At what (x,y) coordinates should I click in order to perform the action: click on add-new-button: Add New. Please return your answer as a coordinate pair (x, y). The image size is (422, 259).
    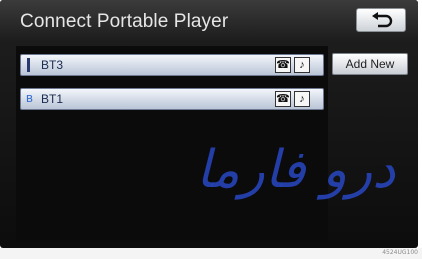
    Looking at the image, I should click on (370, 64).